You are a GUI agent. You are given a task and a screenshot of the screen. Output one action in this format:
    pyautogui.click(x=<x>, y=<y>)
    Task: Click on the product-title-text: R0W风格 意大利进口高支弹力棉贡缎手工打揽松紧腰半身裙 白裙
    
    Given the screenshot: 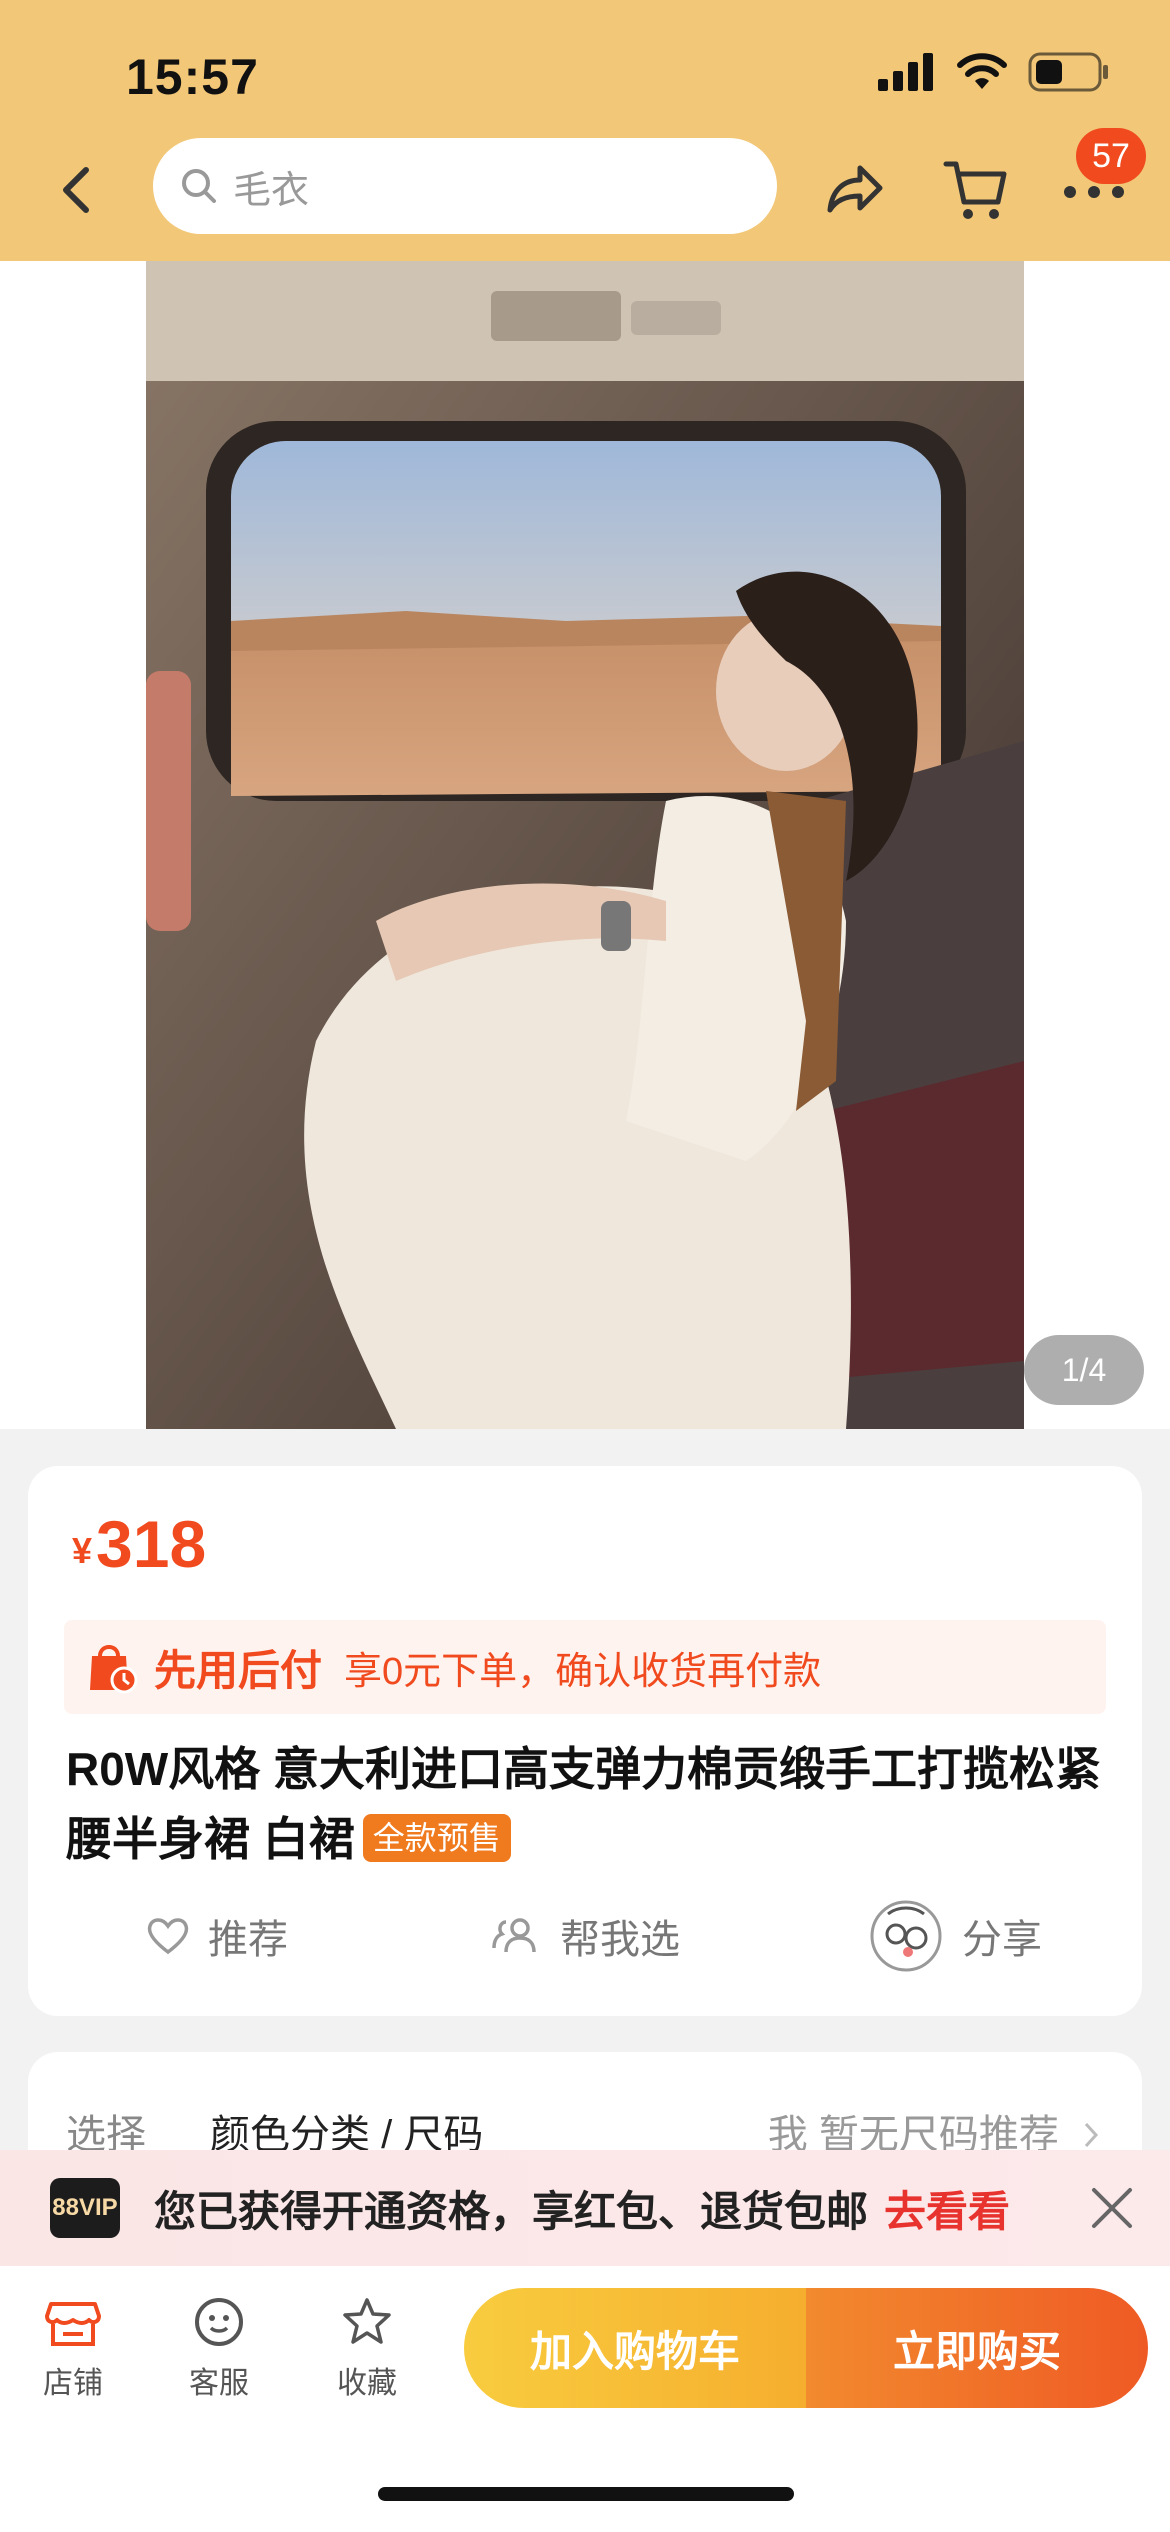 What is the action you would take?
    pyautogui.click(x=583, y=1804)
    